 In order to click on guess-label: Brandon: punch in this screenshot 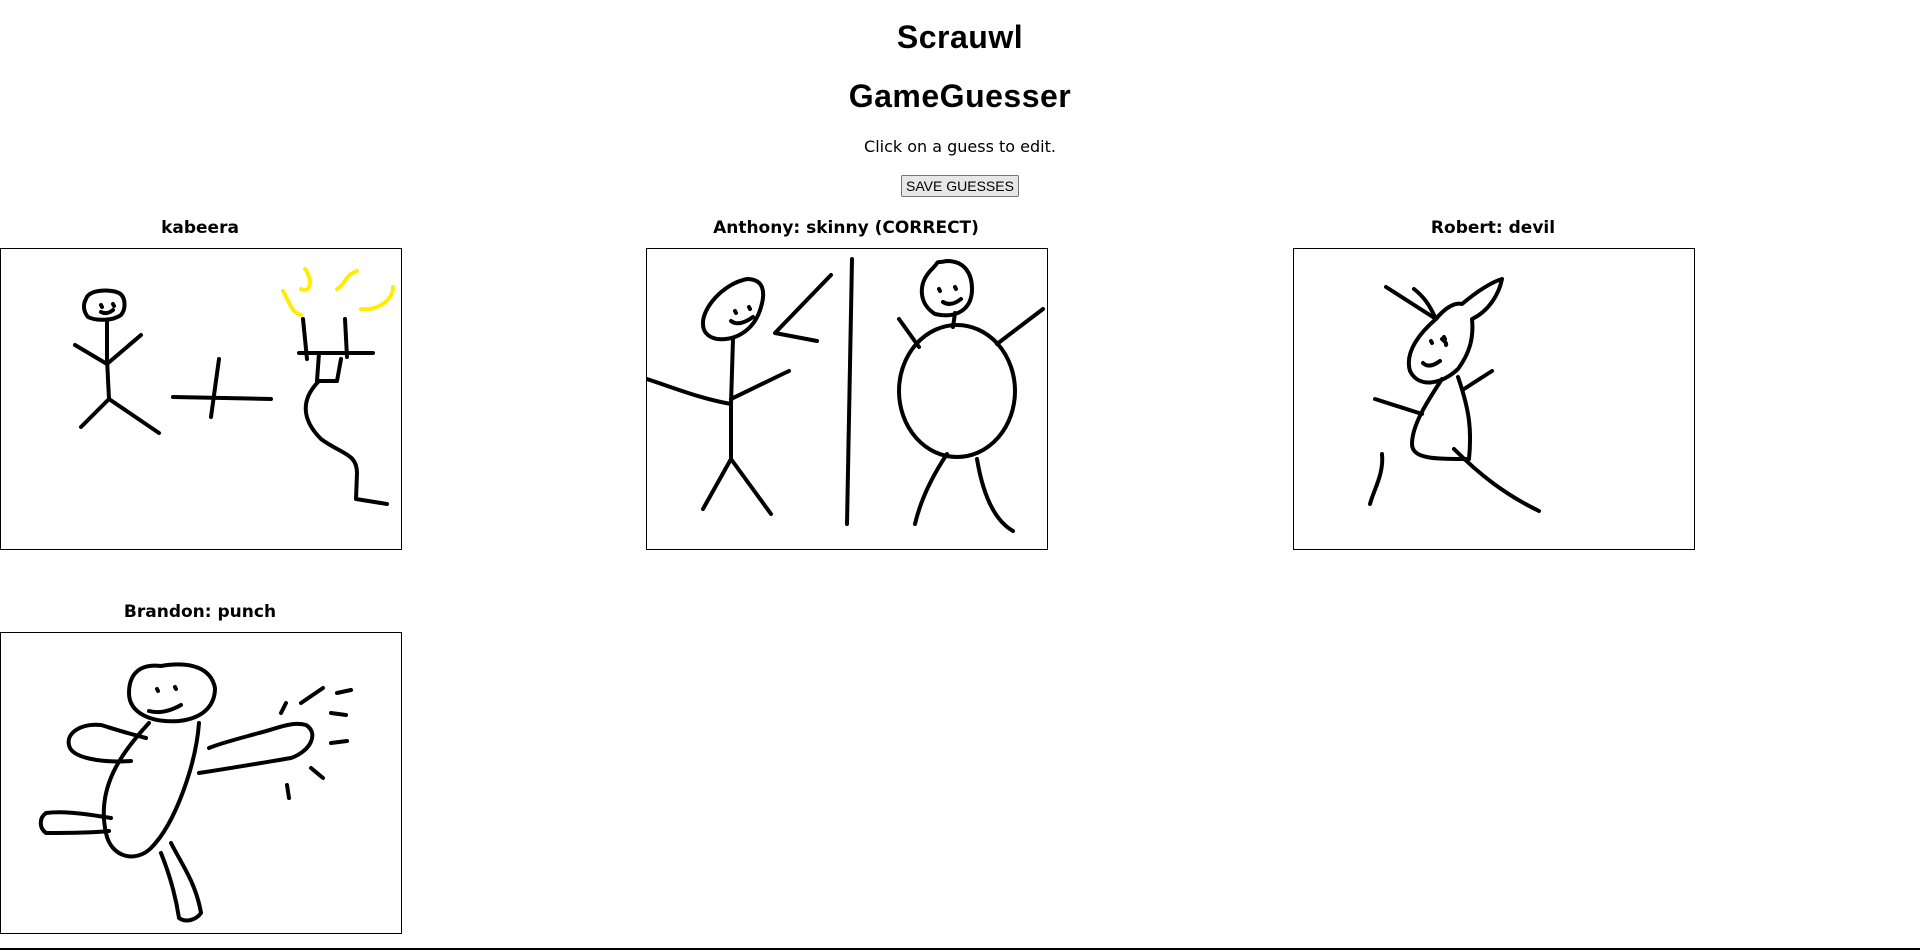, I will do `click(200, 612)`.